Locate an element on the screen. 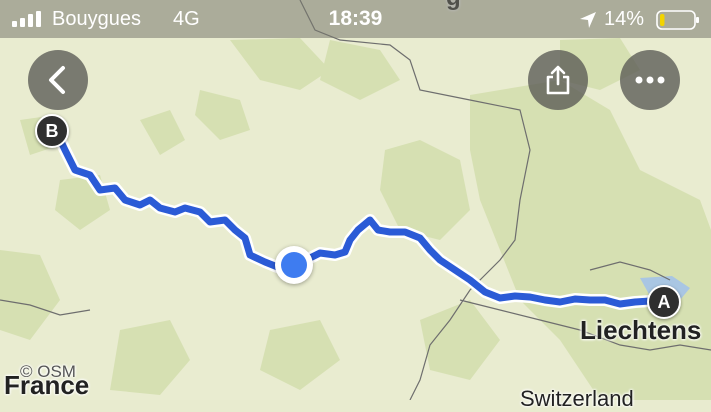 The width and height of the screenshot is (711, 412). route-end-marker-label: B is located at coordinates (52, 130).